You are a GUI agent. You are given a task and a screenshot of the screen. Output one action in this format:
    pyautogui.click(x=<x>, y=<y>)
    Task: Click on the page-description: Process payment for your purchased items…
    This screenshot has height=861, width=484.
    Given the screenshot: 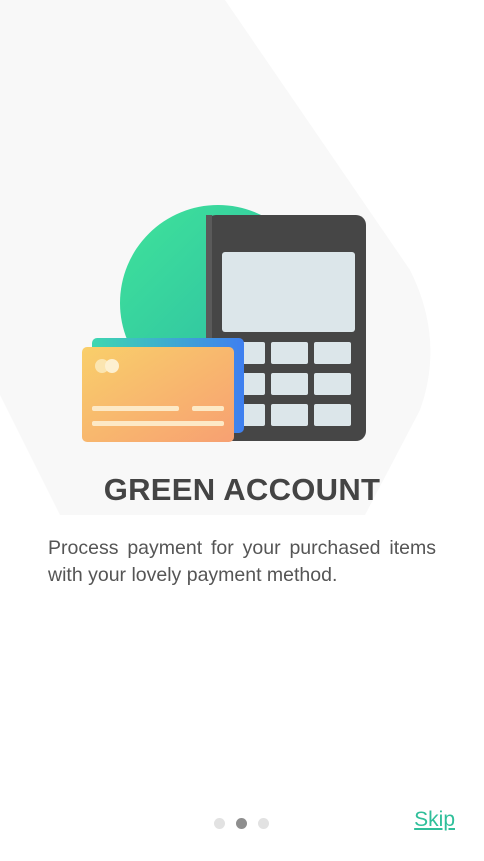 What is the action you would take?
    pyautogui.click(x=242, y=561)
    